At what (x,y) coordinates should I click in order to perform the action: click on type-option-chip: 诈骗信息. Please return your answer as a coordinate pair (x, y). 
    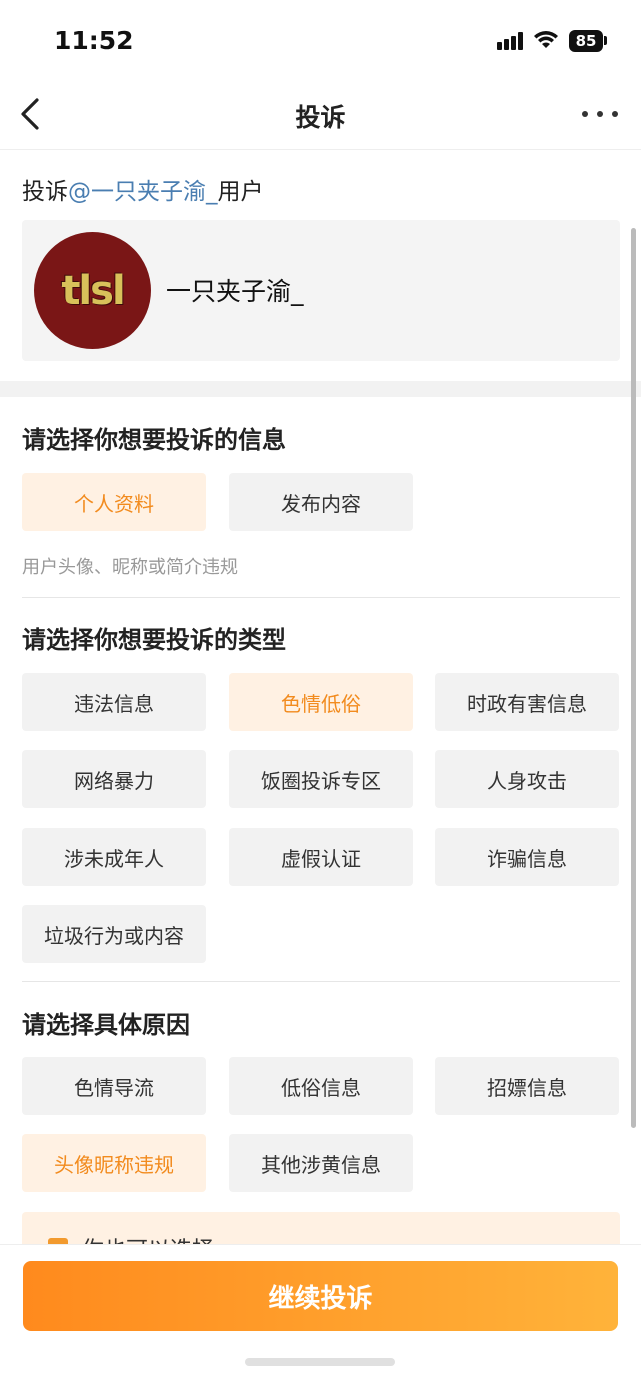
    Looking at the image, I should click on (527, 857).